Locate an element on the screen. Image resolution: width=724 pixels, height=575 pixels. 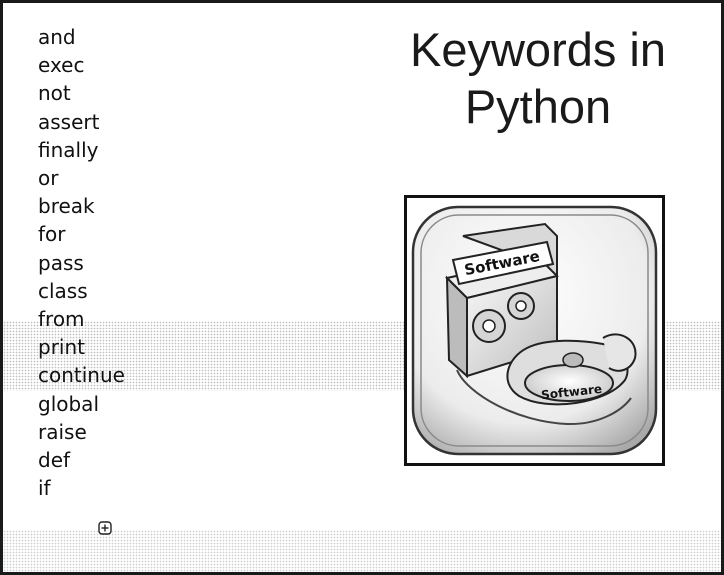
background-band-bottom is located at coordinates (362, 551).